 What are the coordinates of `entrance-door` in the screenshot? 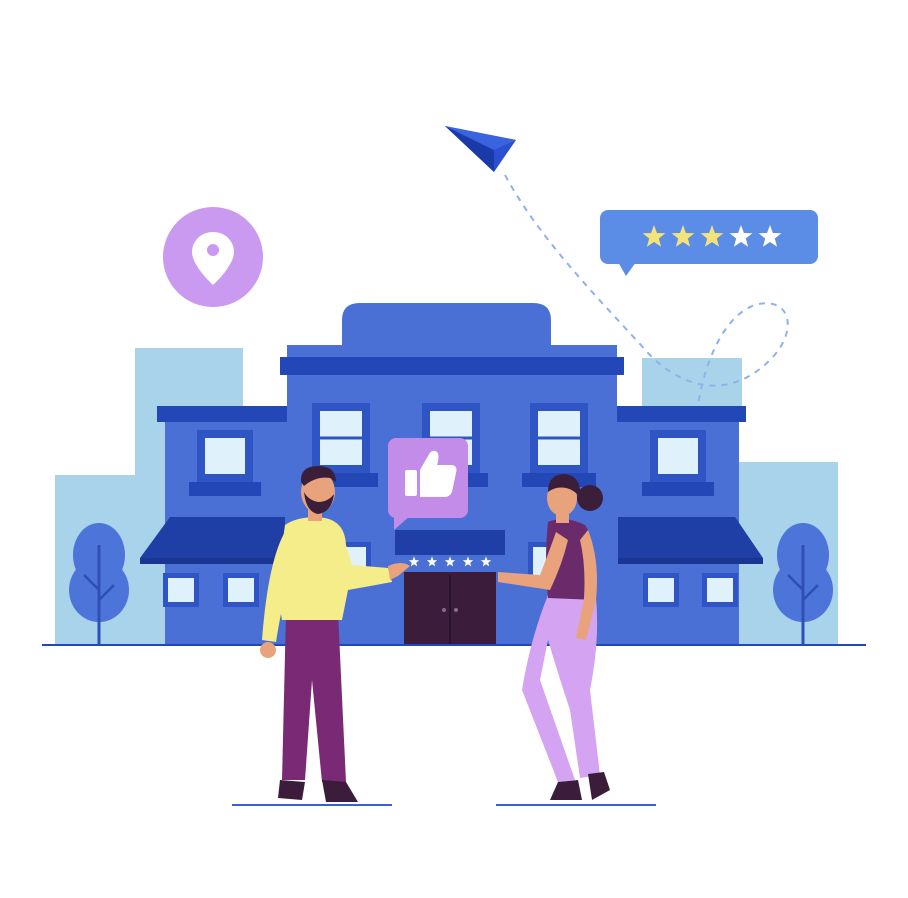 It's located at (450, 608).